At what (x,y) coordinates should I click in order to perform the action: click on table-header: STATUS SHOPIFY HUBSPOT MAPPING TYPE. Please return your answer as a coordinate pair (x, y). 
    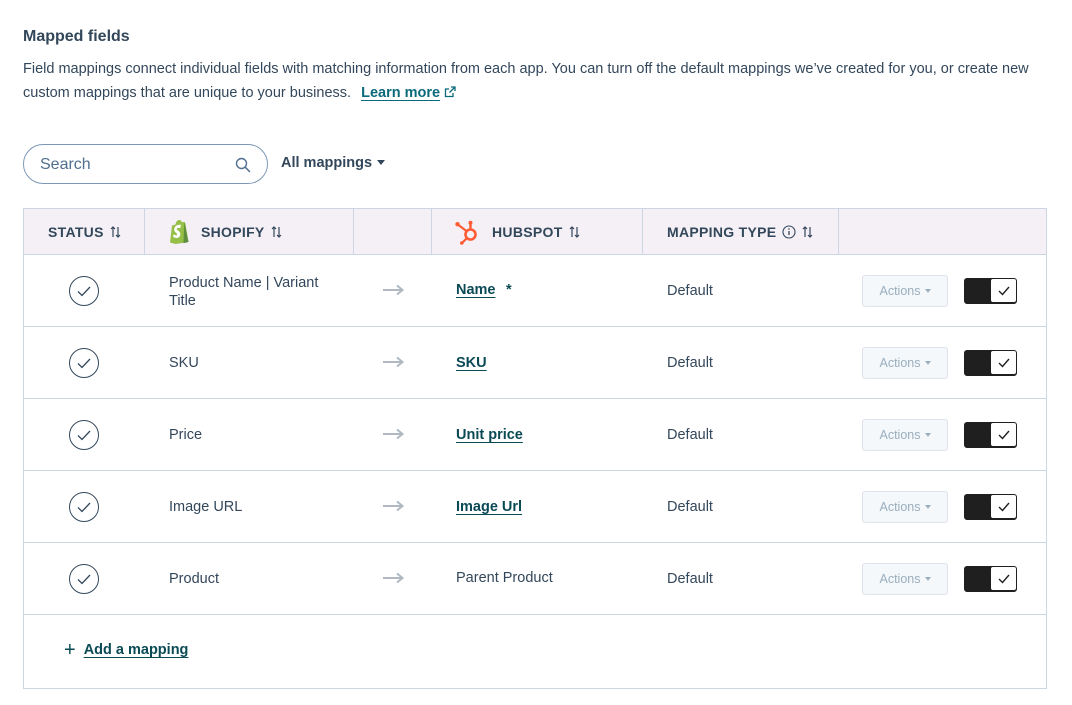
    Looking at the image, I should click on (535, 232).